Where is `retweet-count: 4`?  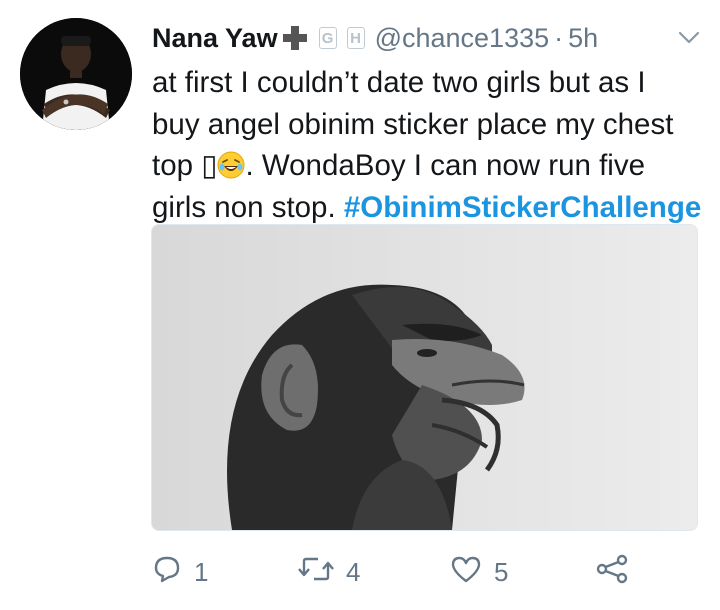
retweet-count: 4 is located at coordinates (353, 571).